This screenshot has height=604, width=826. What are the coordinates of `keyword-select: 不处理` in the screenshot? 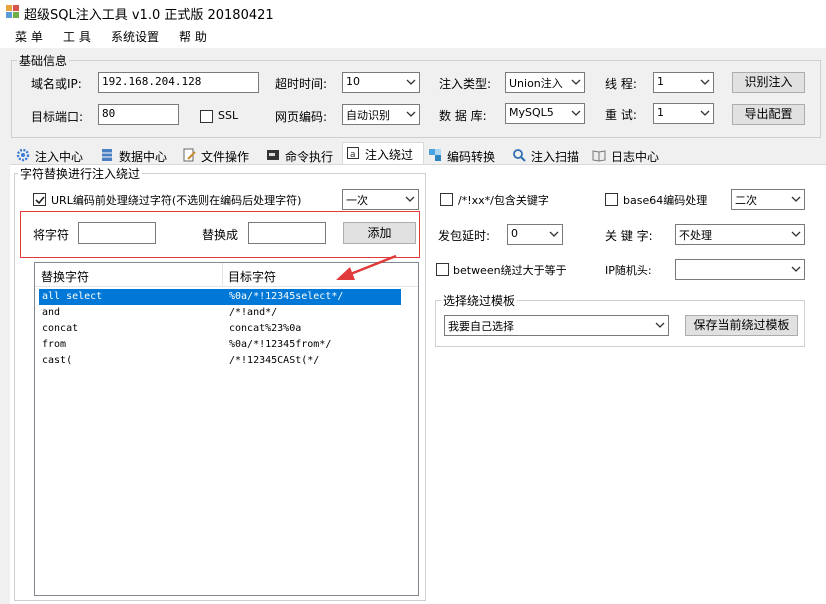 It's located at (740, 234).